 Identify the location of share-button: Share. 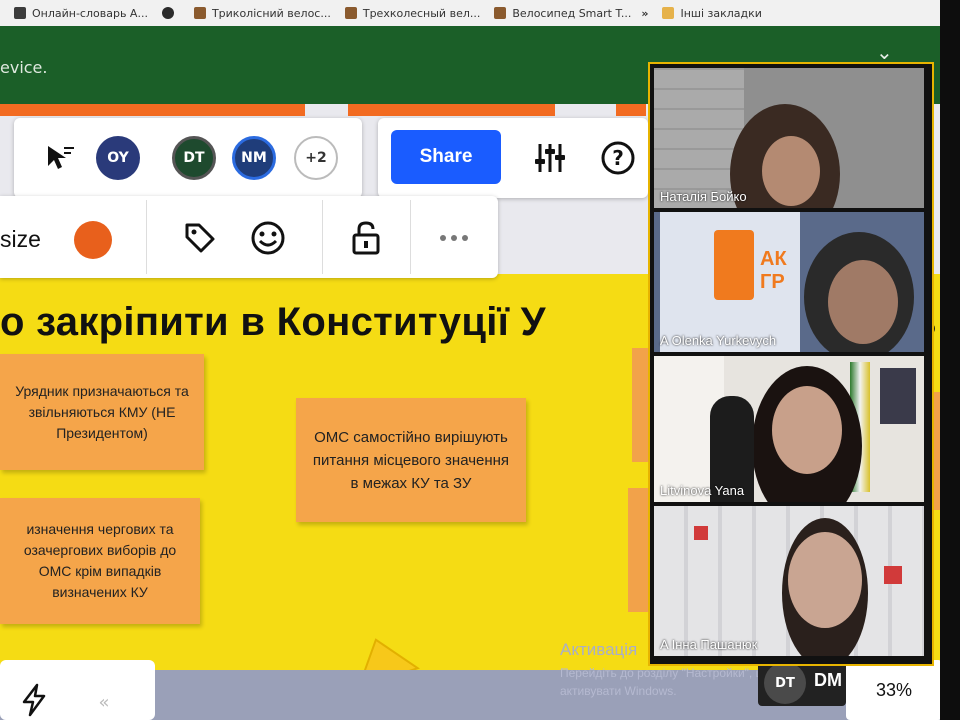
(446, 157).